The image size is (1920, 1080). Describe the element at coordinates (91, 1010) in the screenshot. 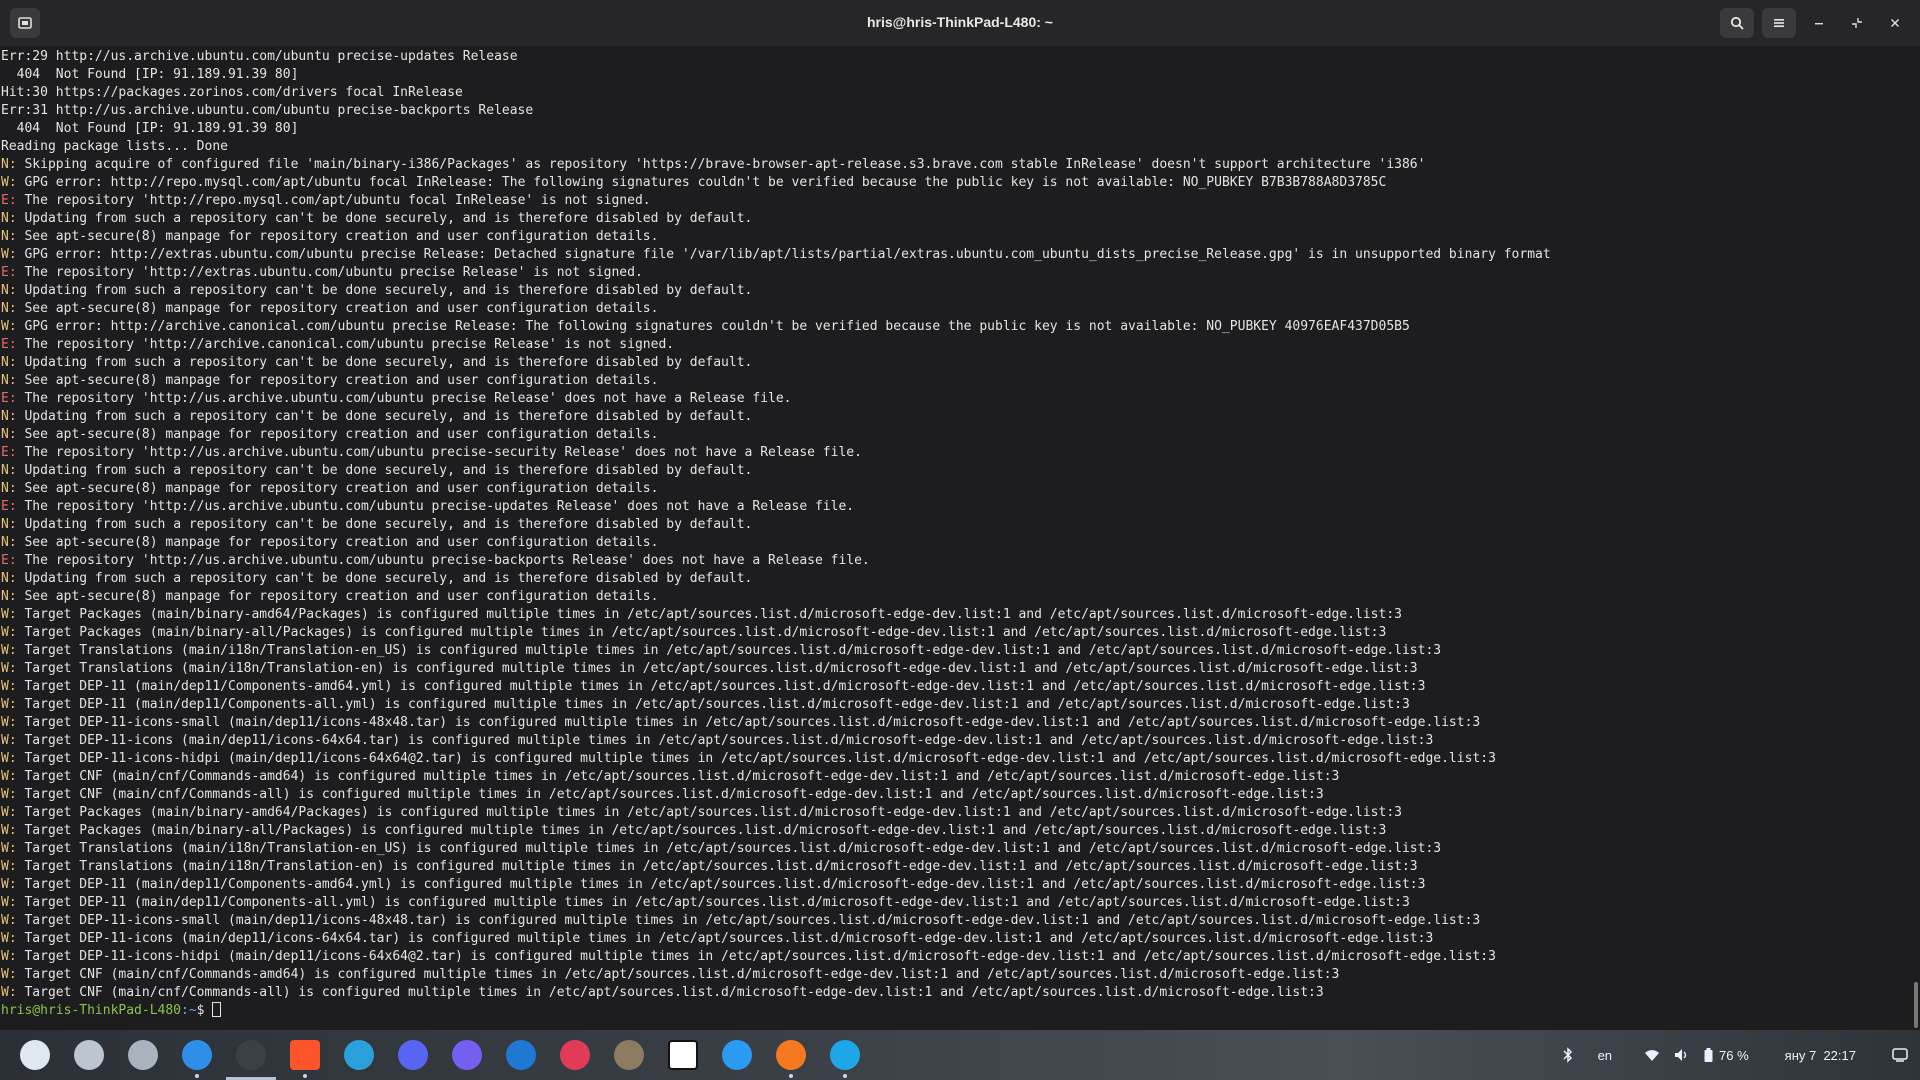

I see `prompt-user-host: hris@hris-ThinkPad-L480` at that location.